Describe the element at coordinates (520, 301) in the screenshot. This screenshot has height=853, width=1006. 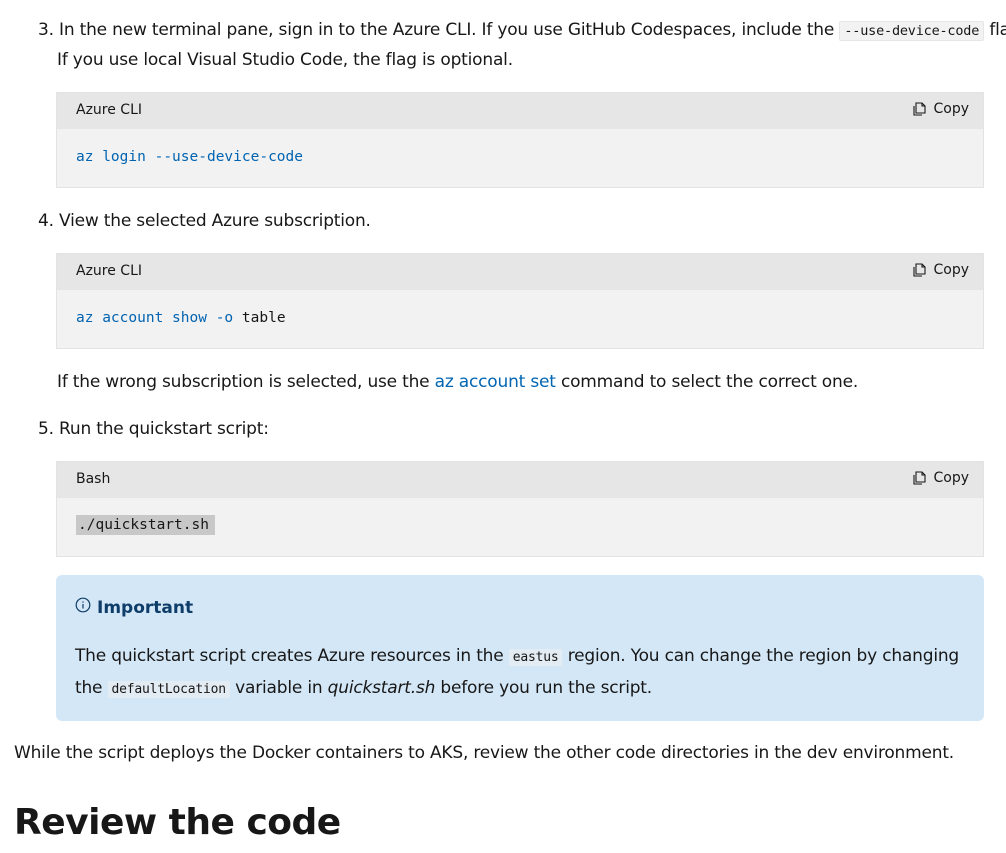
I see `code-block: Azure CLI Copy az account show -o table` at that location.